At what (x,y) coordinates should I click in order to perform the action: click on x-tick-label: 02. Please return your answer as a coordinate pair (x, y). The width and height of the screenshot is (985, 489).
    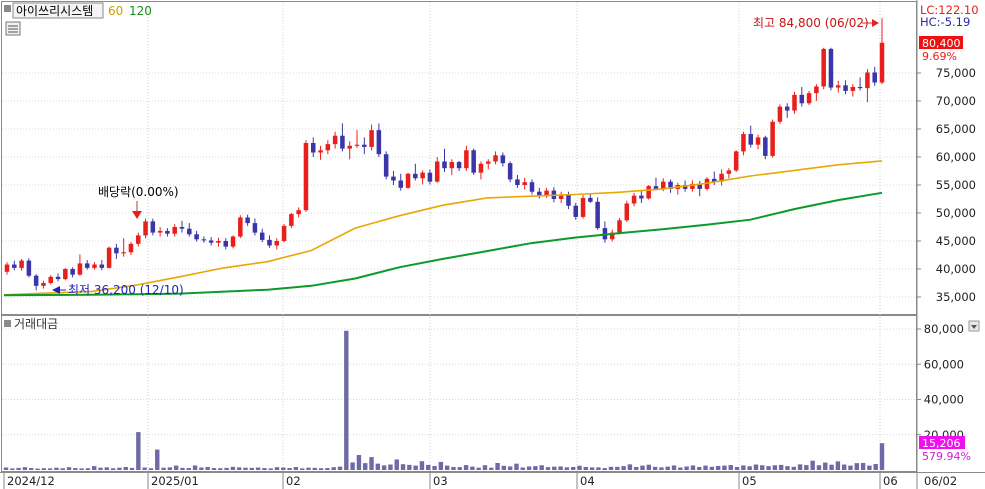
    Looking at the image, I should click on (293, 481).